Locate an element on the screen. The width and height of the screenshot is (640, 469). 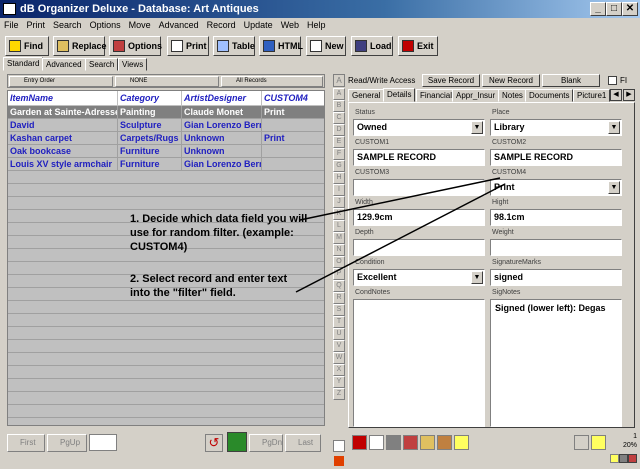
close-button: ✕ is located at coordinates (630, 9).